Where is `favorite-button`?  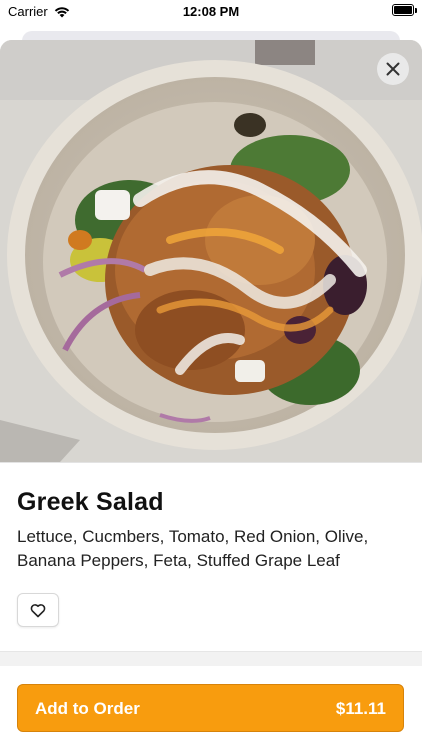 favorite-button is located at coordinates (38, 610).